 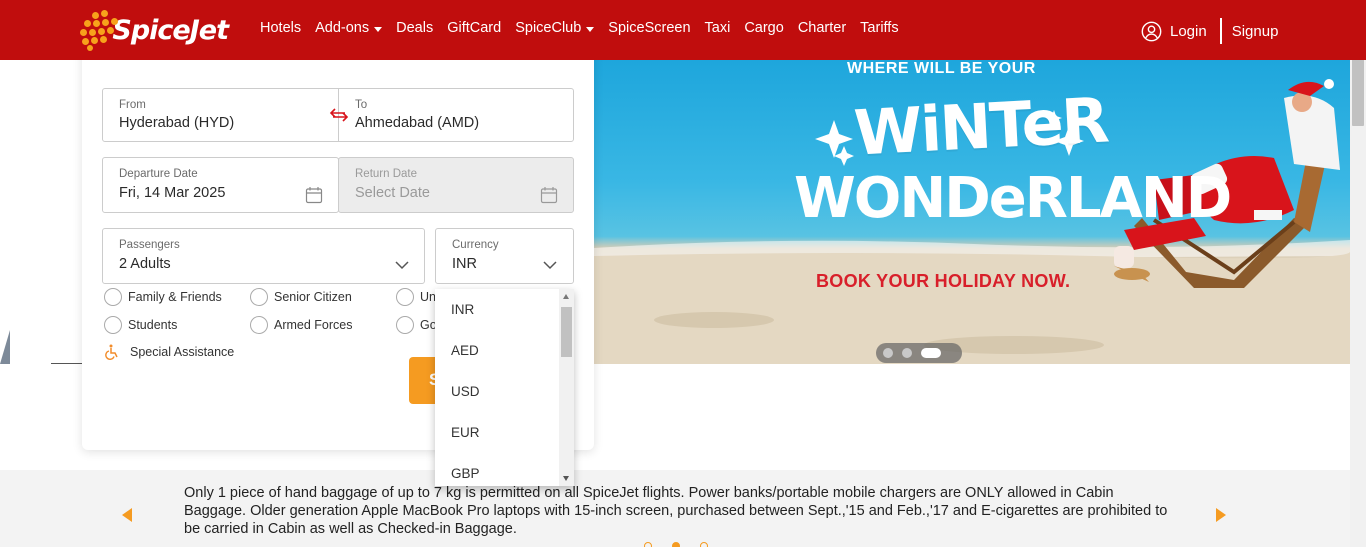 I want to click on nav-item-charter: Charter, so click(x=822, y=28).